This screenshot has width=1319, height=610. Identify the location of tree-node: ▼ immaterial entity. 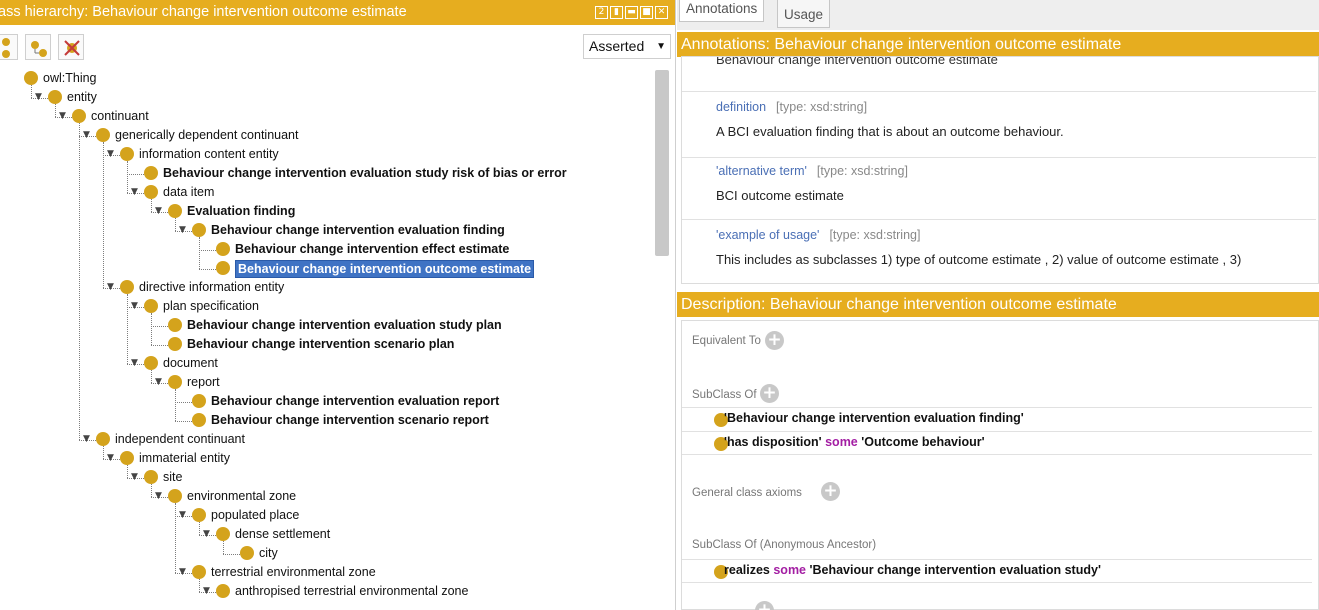
(325, 458).